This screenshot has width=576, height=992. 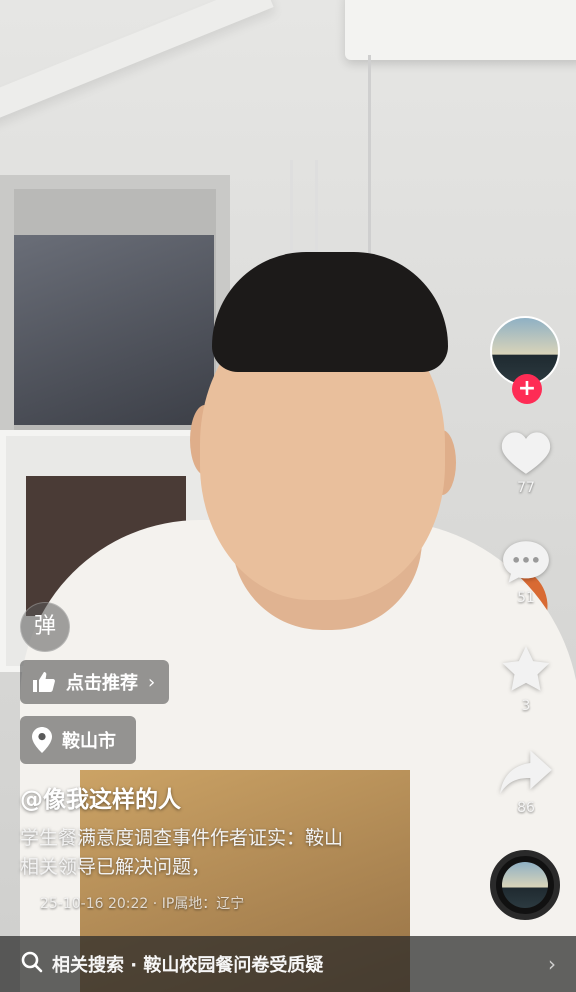 What do you see at coordinates (527, 389) in the screenshot?
I see `follow-button: +` at bounding box center [527, 389].